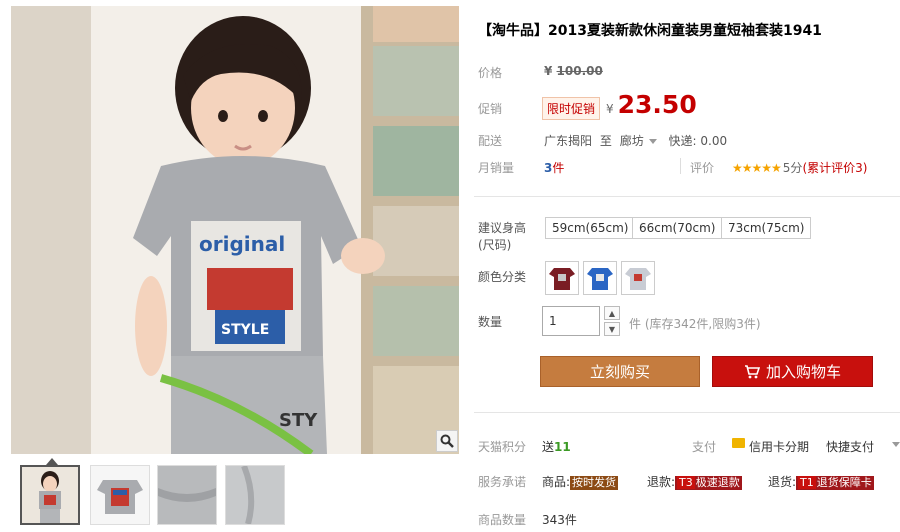 This screenshot has width=900, height=532. I want to click on cart-icon, so click(752, 371).